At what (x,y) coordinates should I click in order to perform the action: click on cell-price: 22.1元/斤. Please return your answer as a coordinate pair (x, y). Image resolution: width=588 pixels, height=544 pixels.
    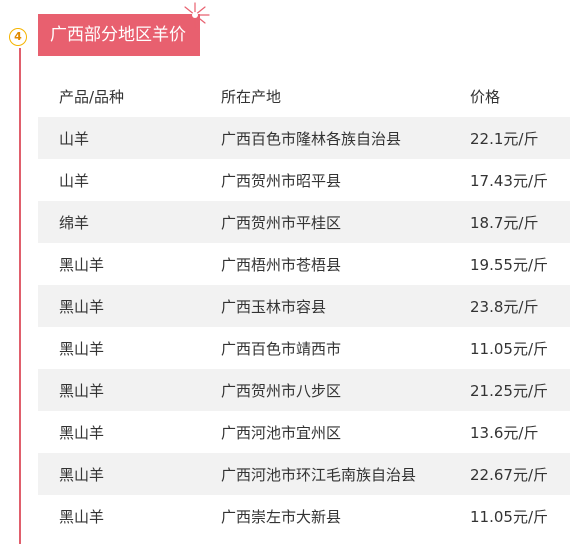
    Looking at the image, I should click on (504, 138).